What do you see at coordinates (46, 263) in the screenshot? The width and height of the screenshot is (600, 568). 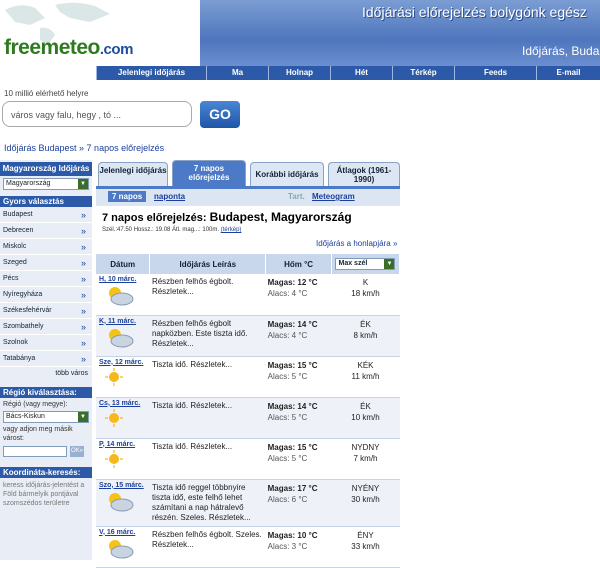 I see `sidebar-city-szeged: Szeged »` at bounding box center [46, 263].